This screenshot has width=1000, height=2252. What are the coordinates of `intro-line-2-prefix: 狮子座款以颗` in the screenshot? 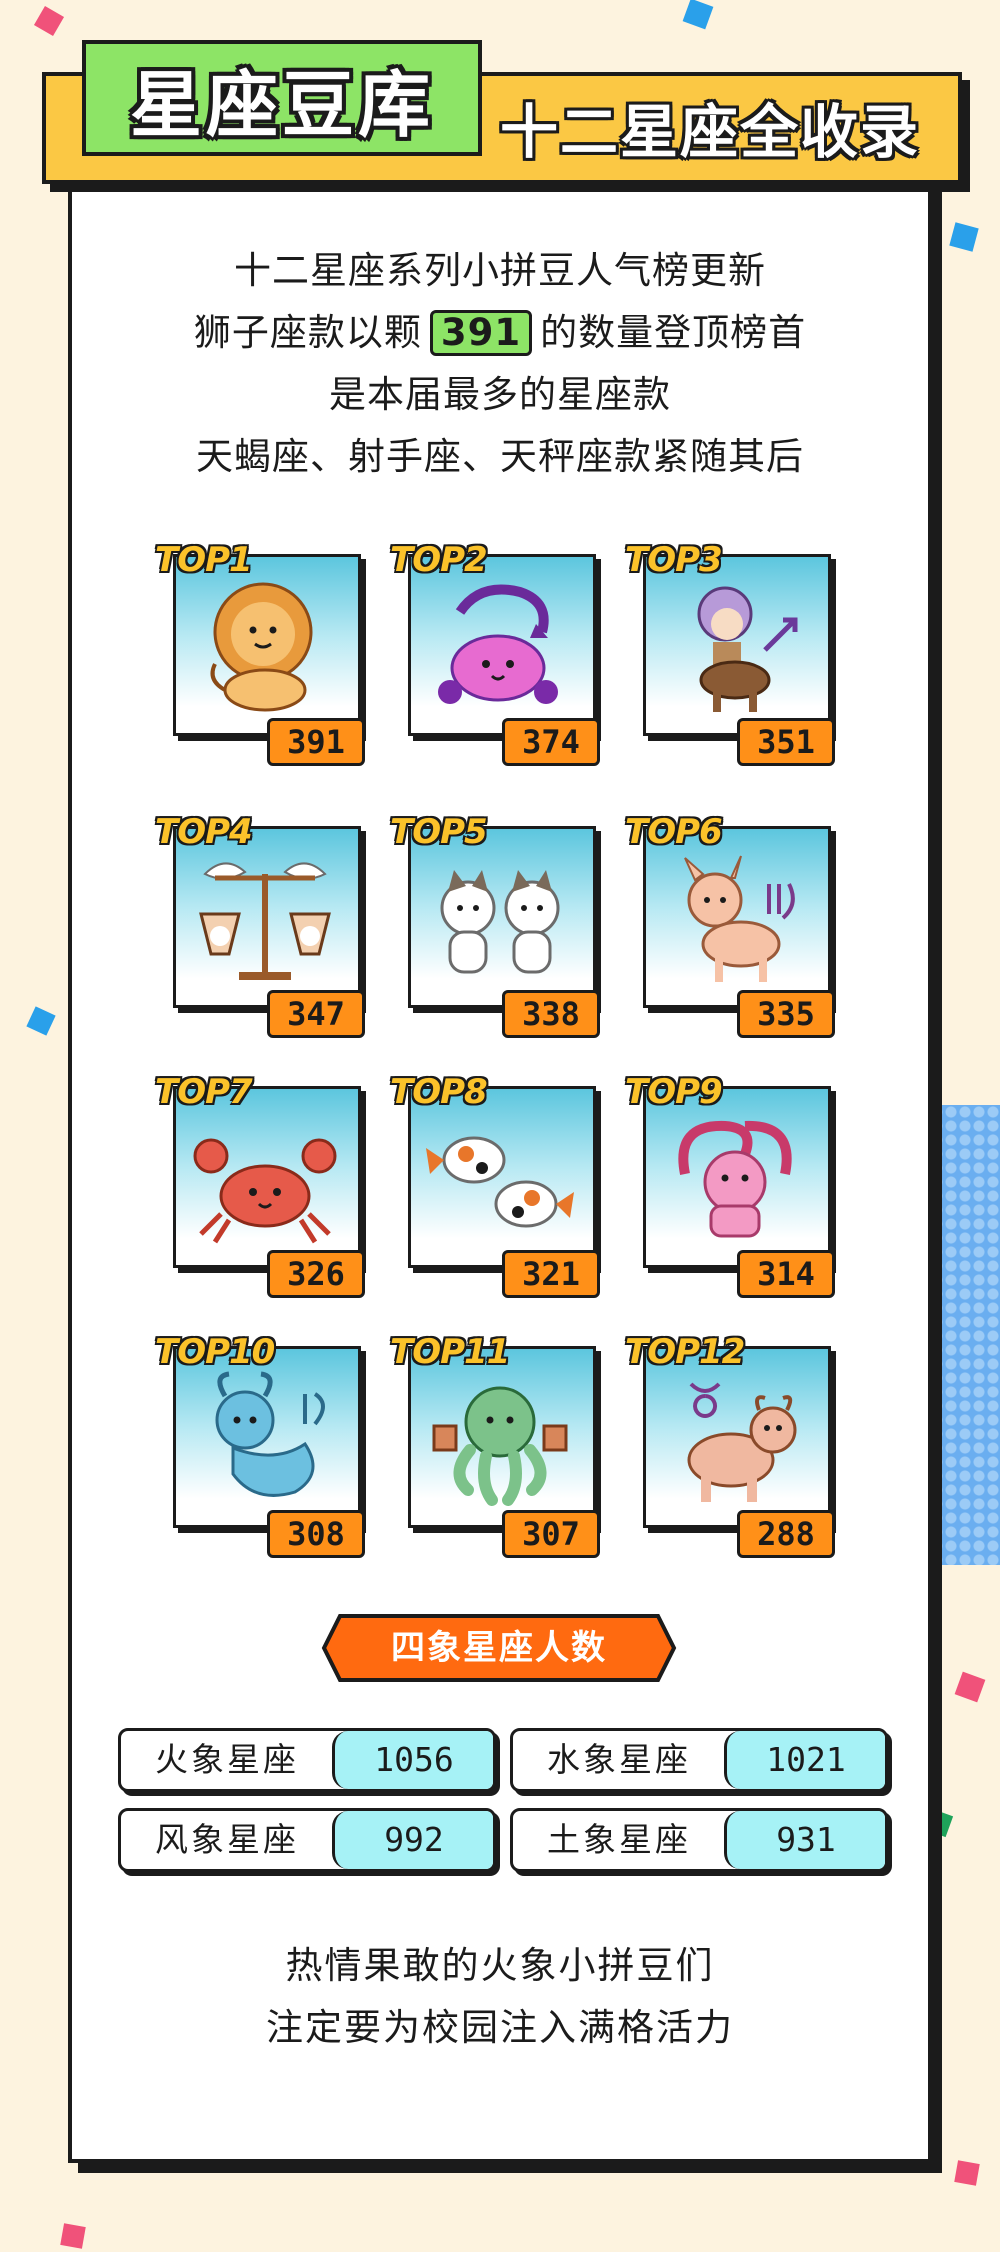 It's located at (307, 332).